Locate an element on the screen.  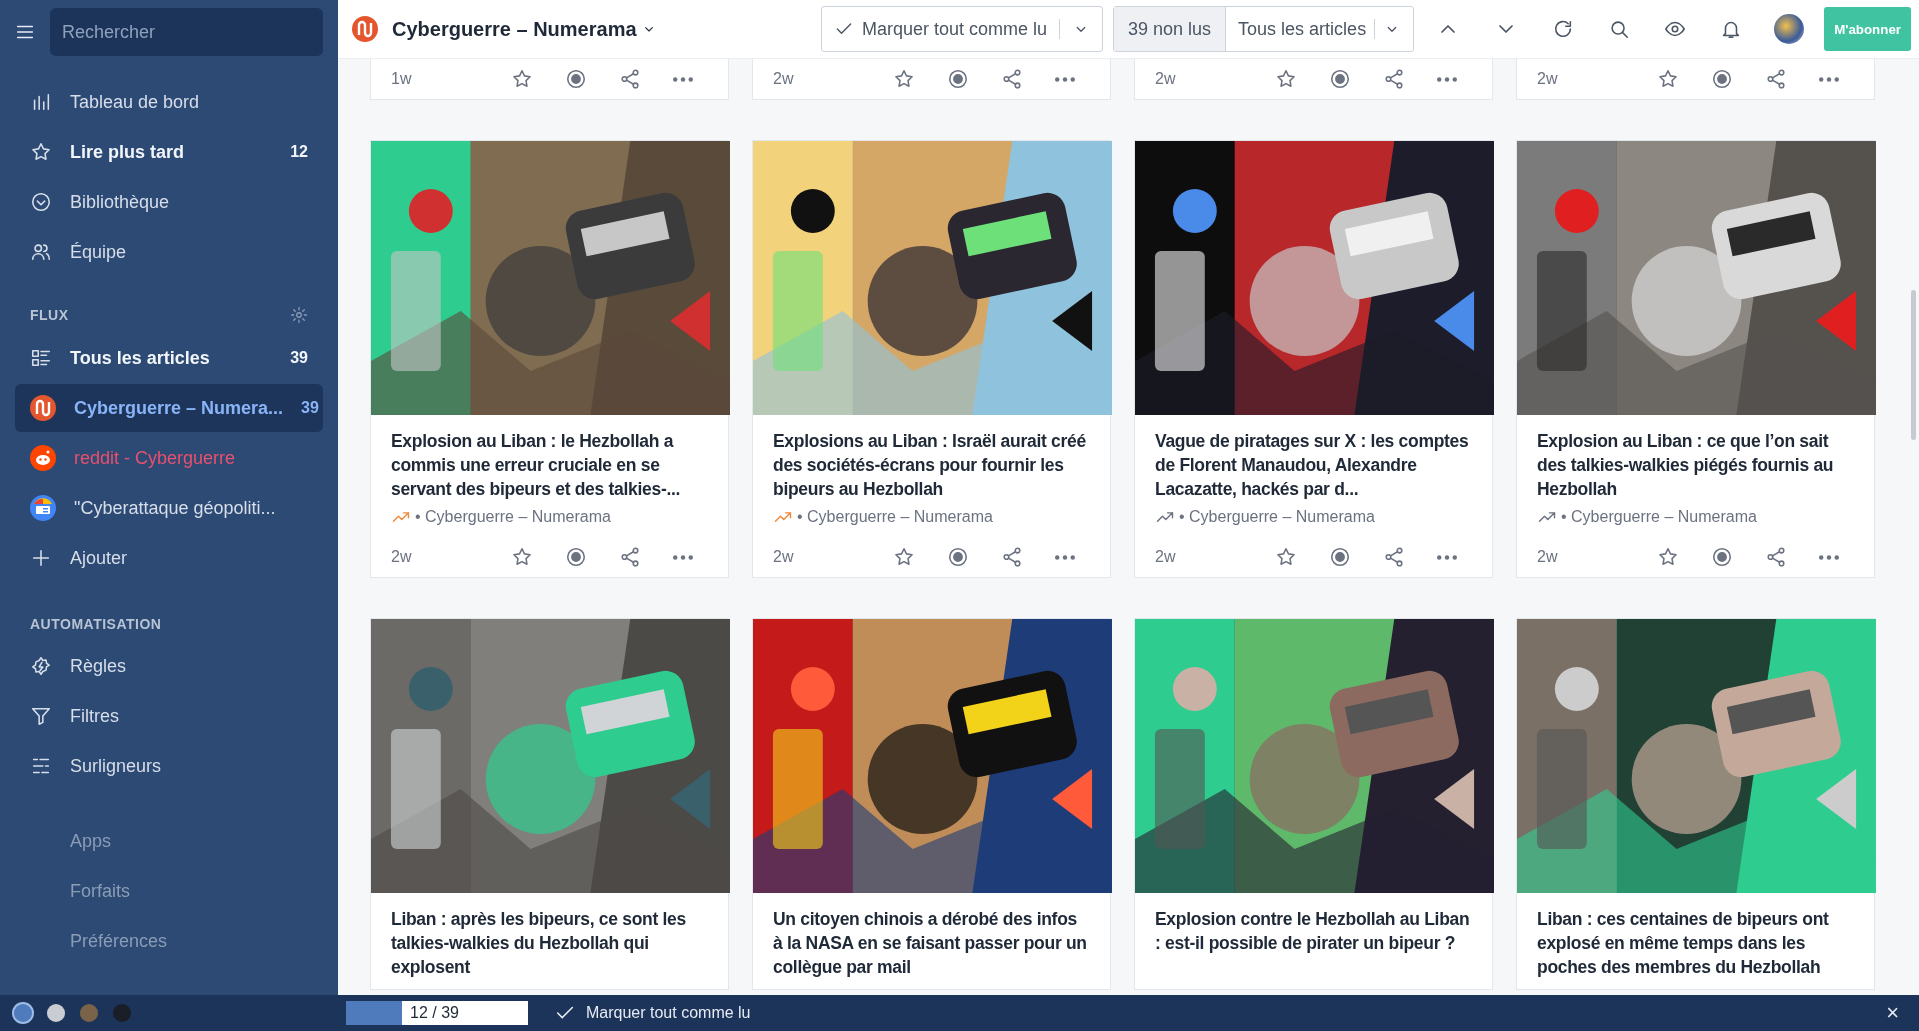
sidebar-item: Tableau de bord is located at coordinates (169, 102).